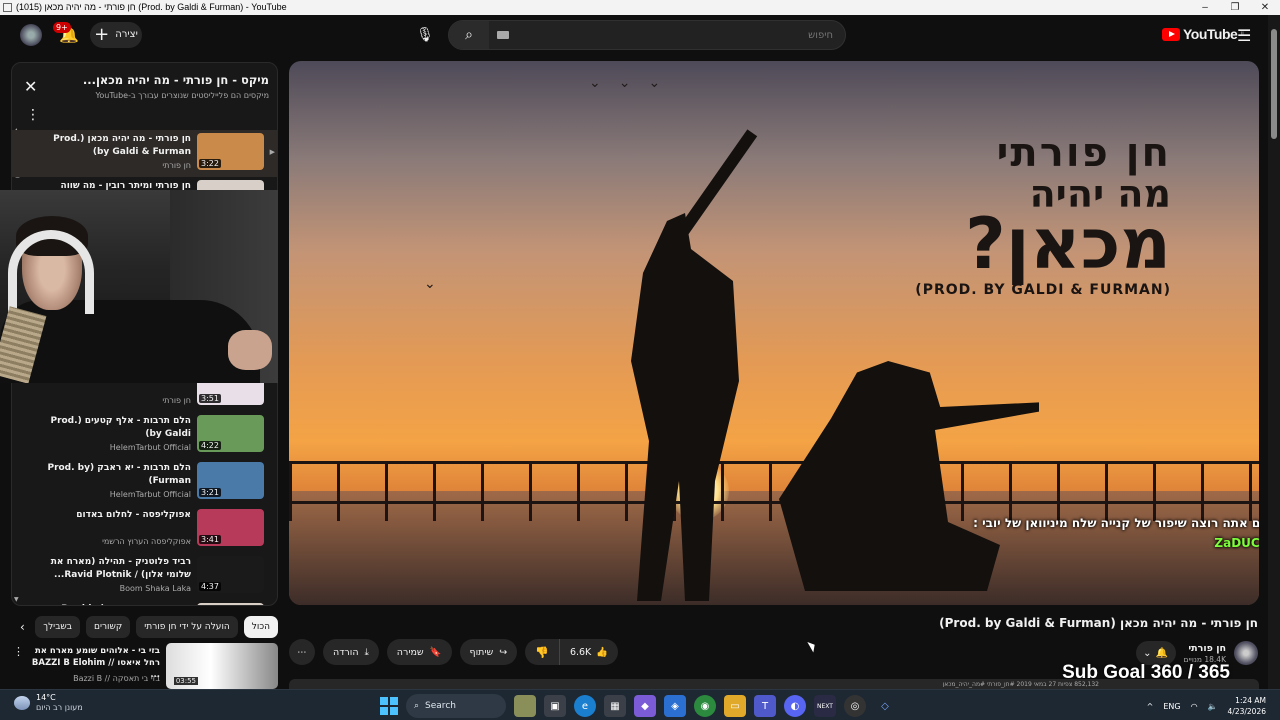 This screenshot has height=720, width=1280. What do you see at coordinates (585, 706) in the screenshot?
I see `edge-icon: e` at bounding box center [585, 706].